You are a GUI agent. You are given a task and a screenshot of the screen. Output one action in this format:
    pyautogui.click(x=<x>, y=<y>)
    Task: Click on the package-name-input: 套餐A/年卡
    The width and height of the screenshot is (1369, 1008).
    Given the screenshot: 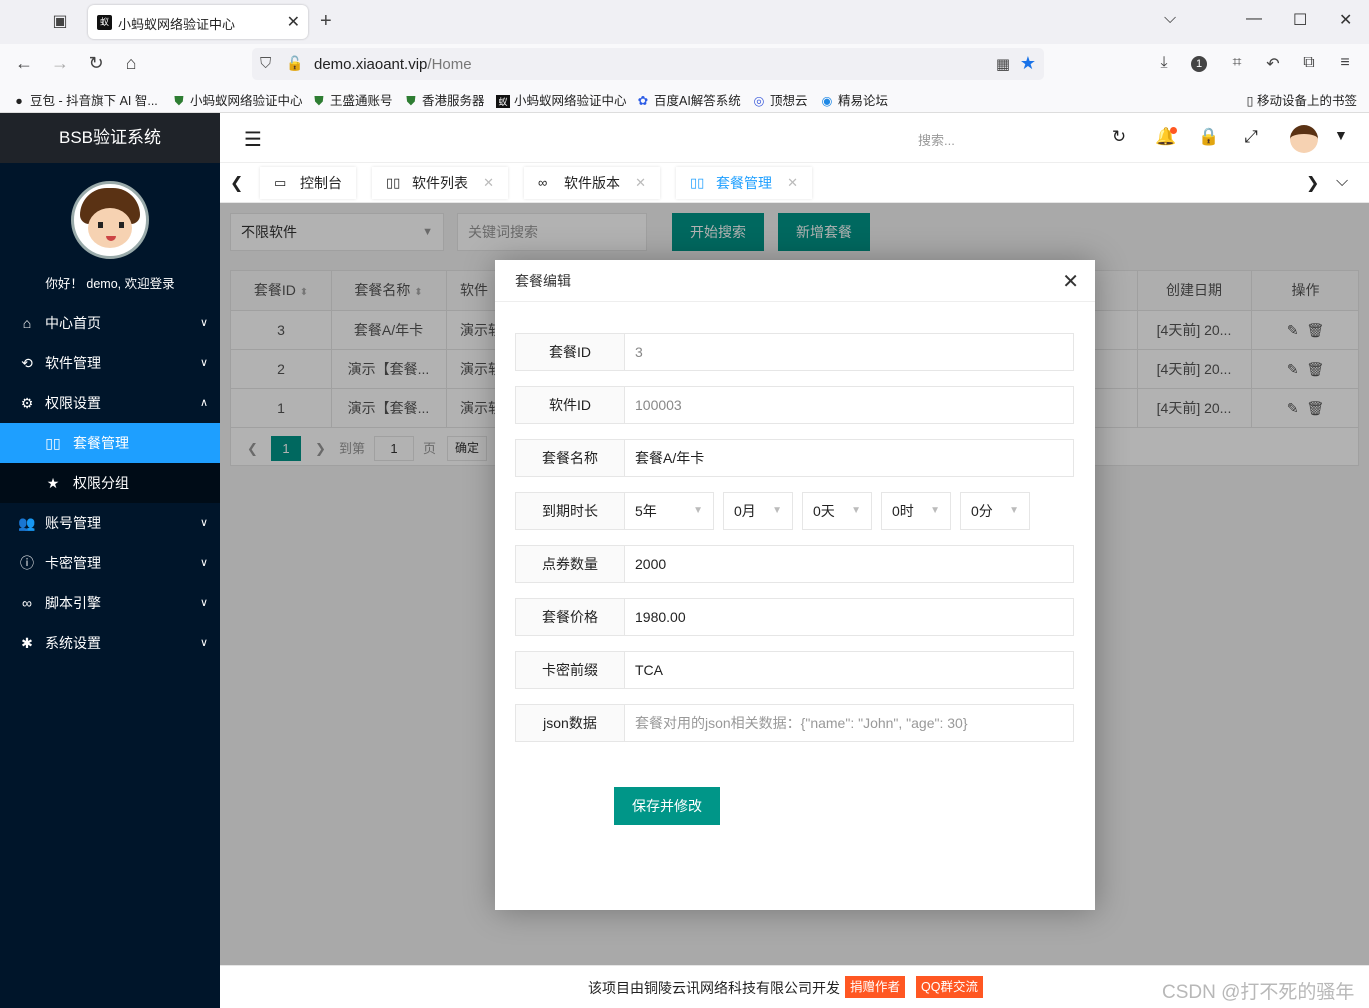 What is the action you would take?
    pyautogui.click(x=849, y=458)
    